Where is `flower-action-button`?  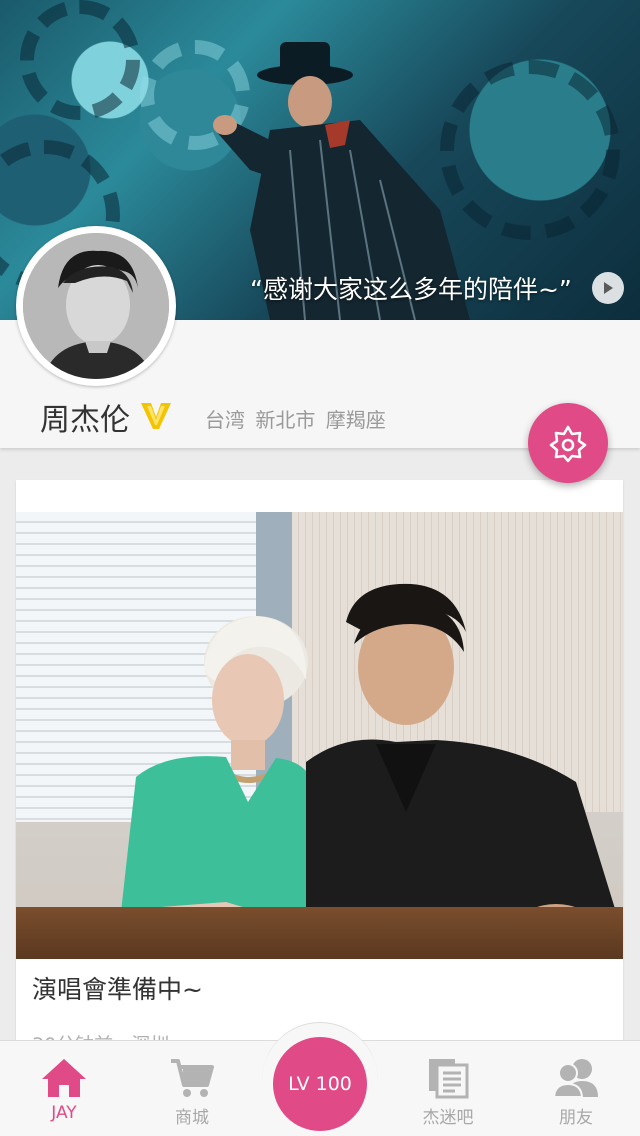
flower-action-button is located at coordinates (568, 443).